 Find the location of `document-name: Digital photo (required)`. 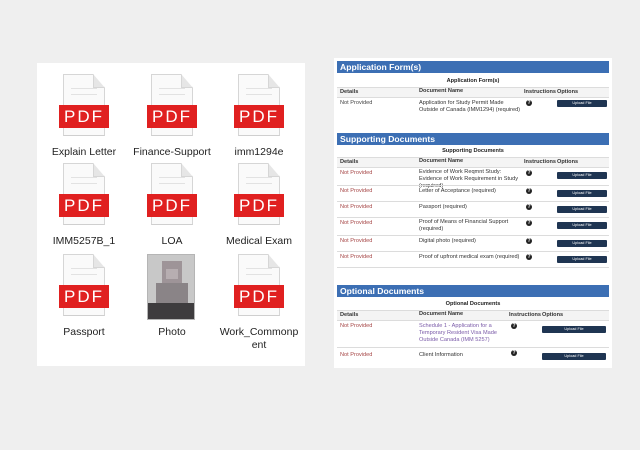

document-name: Digital photo (required) is located at coordinates (447, 241).